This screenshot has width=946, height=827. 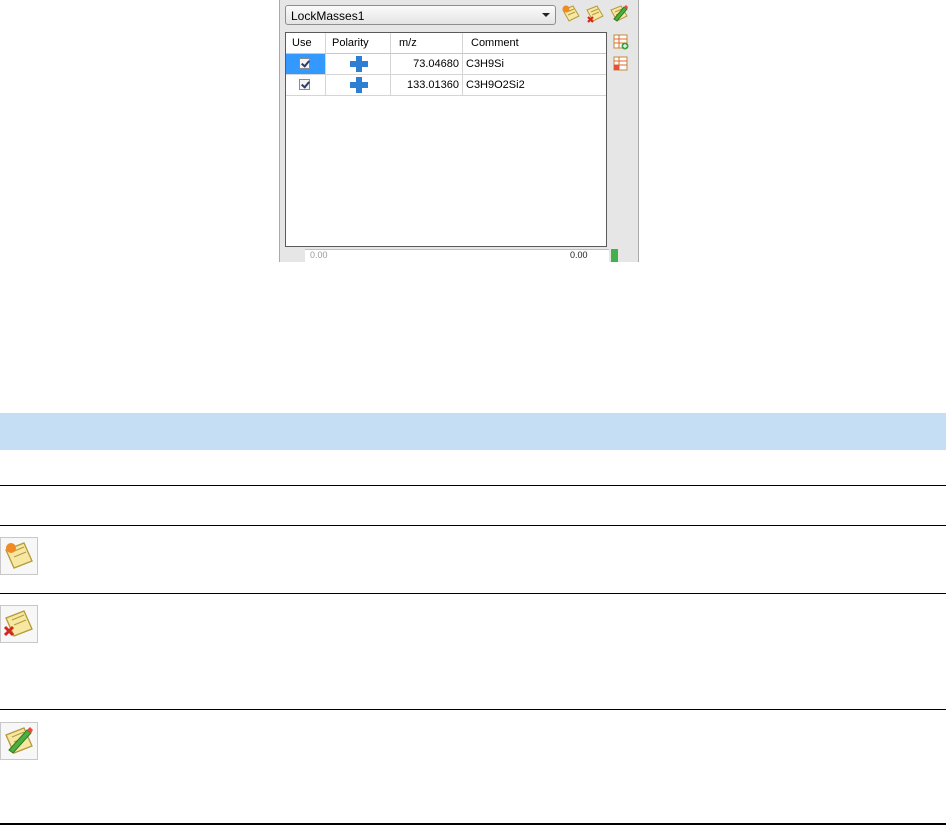 What do you see at coordinates (427, 43) in the screenshot?
I see `column-header-mz: m/z` at bounding box center [427, 43].